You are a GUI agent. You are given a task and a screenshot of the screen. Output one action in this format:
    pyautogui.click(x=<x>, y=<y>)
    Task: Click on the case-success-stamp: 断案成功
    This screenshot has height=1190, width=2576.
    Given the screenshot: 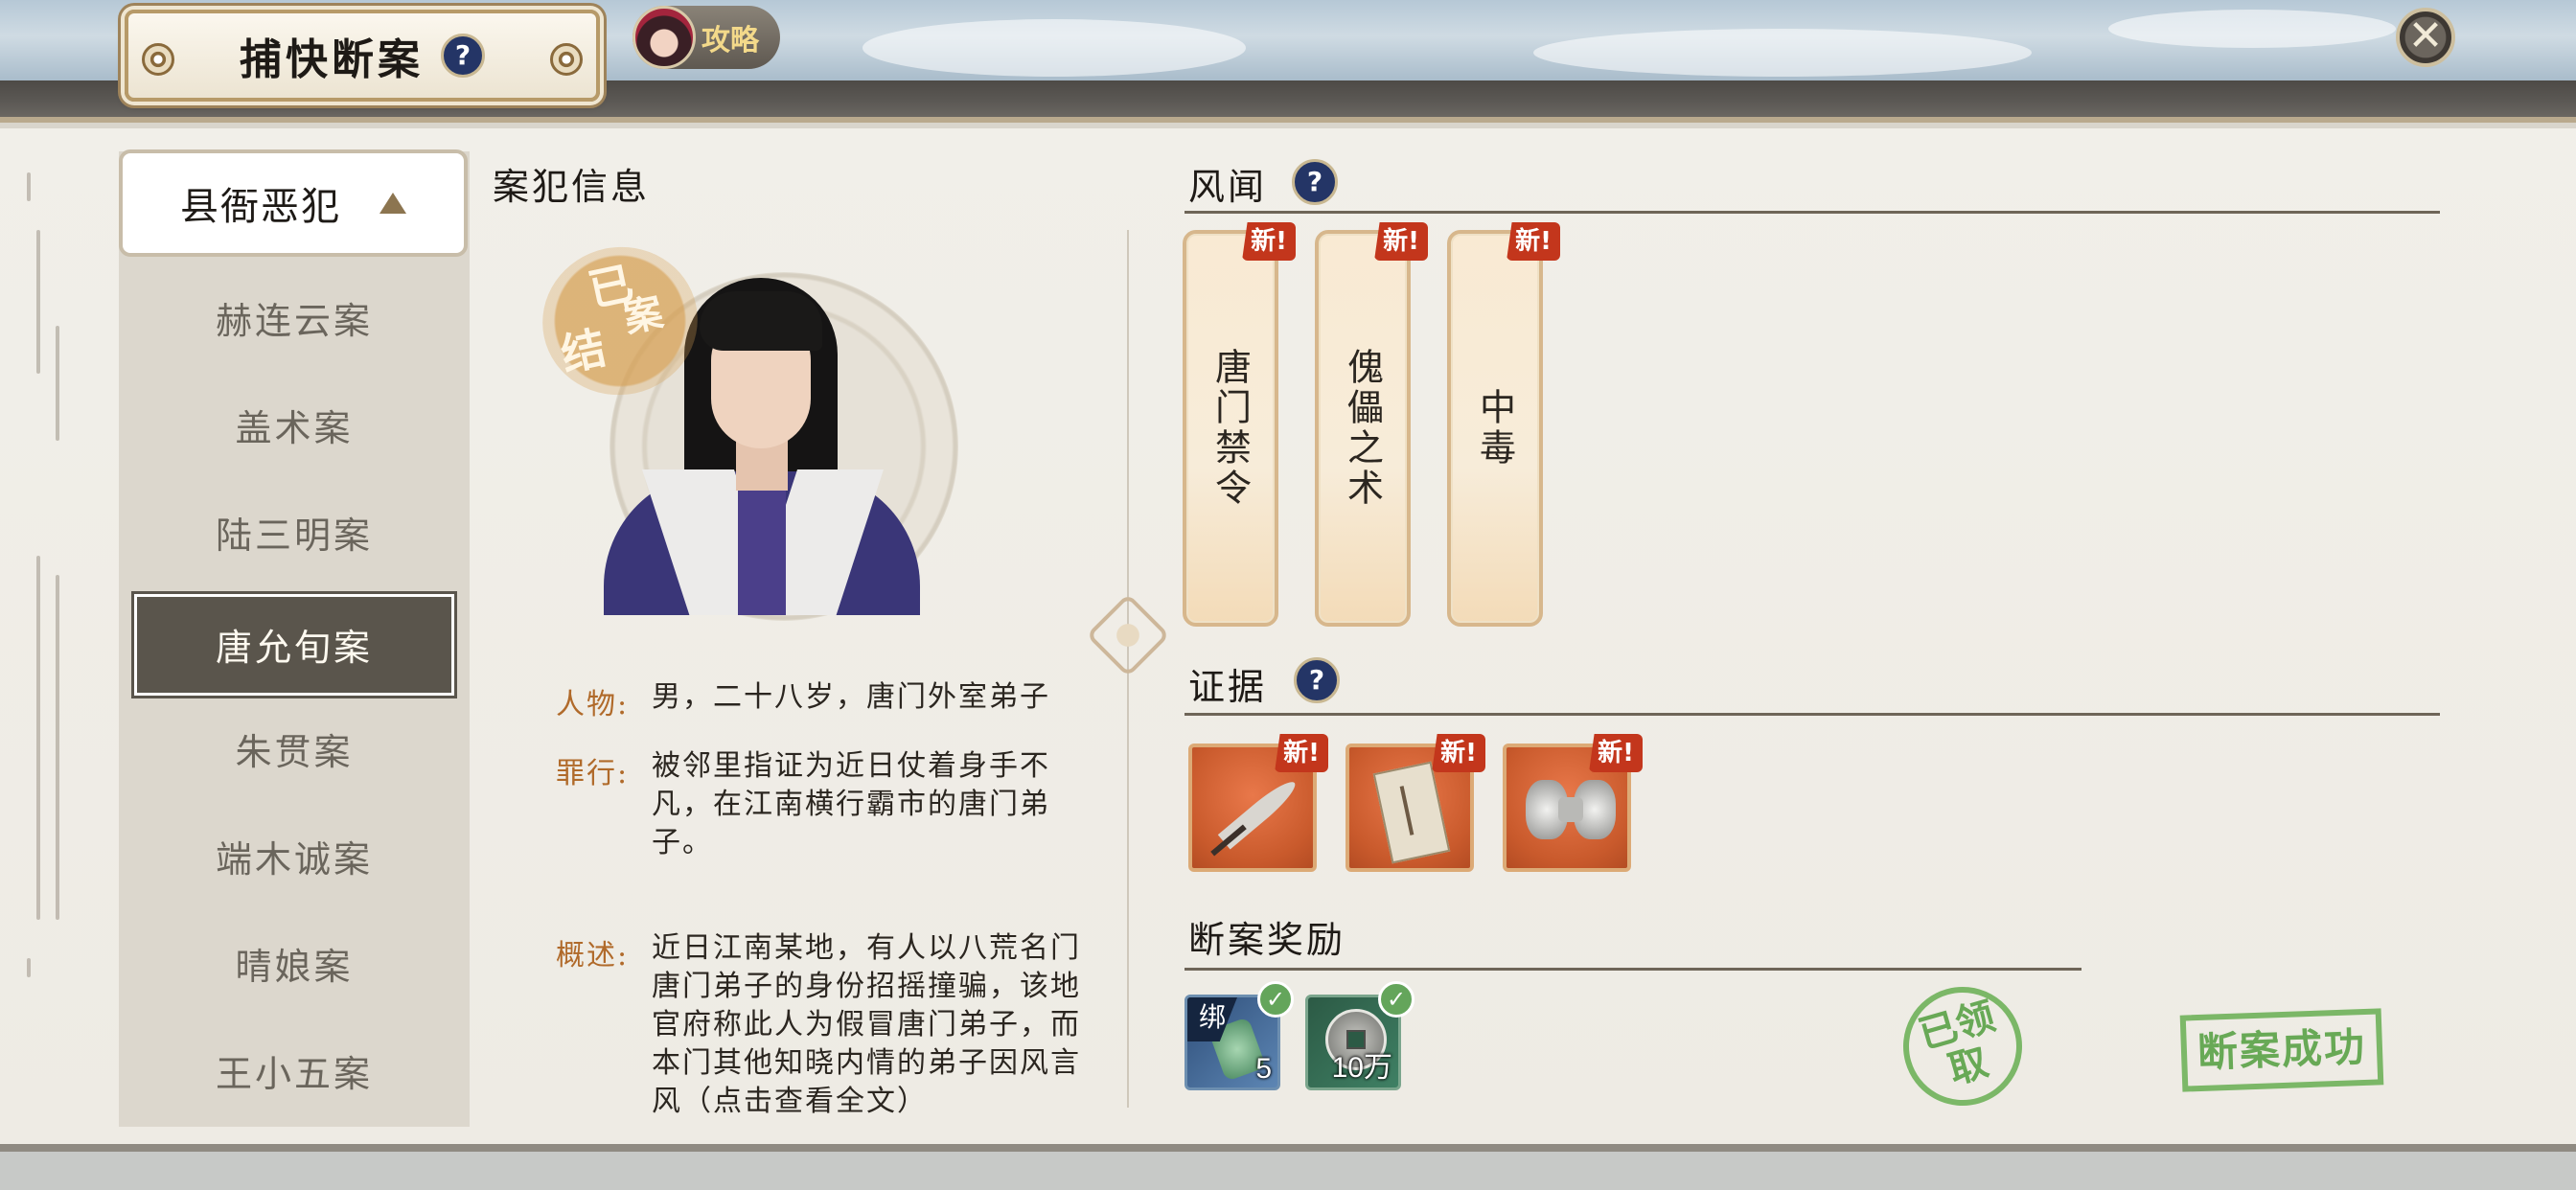 What is the action you would take?
    pyautogui.click(x=2281, y=1050)
    